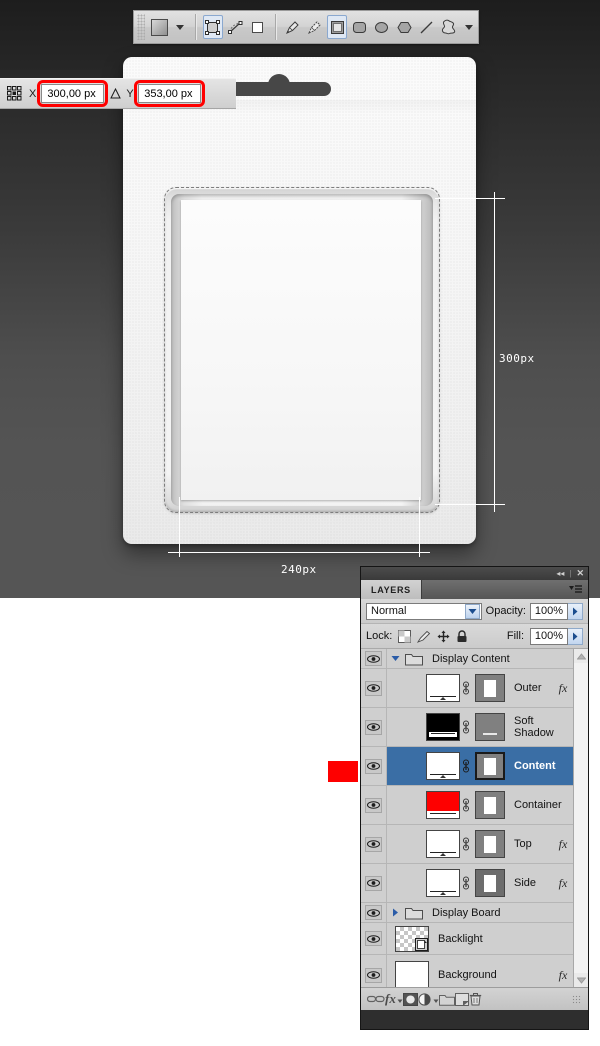 The image size is (600, 1046). I want to click on transform-options-bar: X: 300,00 px Y: 353,00 px, so click(118, 93).